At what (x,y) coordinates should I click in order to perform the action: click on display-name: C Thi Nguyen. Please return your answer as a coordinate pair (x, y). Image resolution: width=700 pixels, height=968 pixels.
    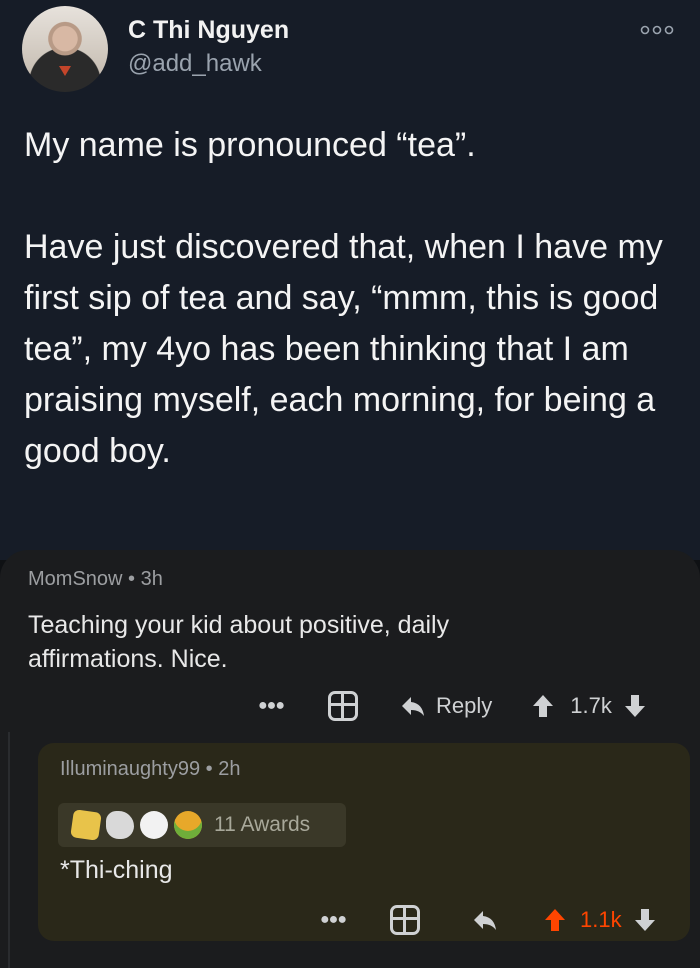
    Looking at the image, I should click on (208, 30).